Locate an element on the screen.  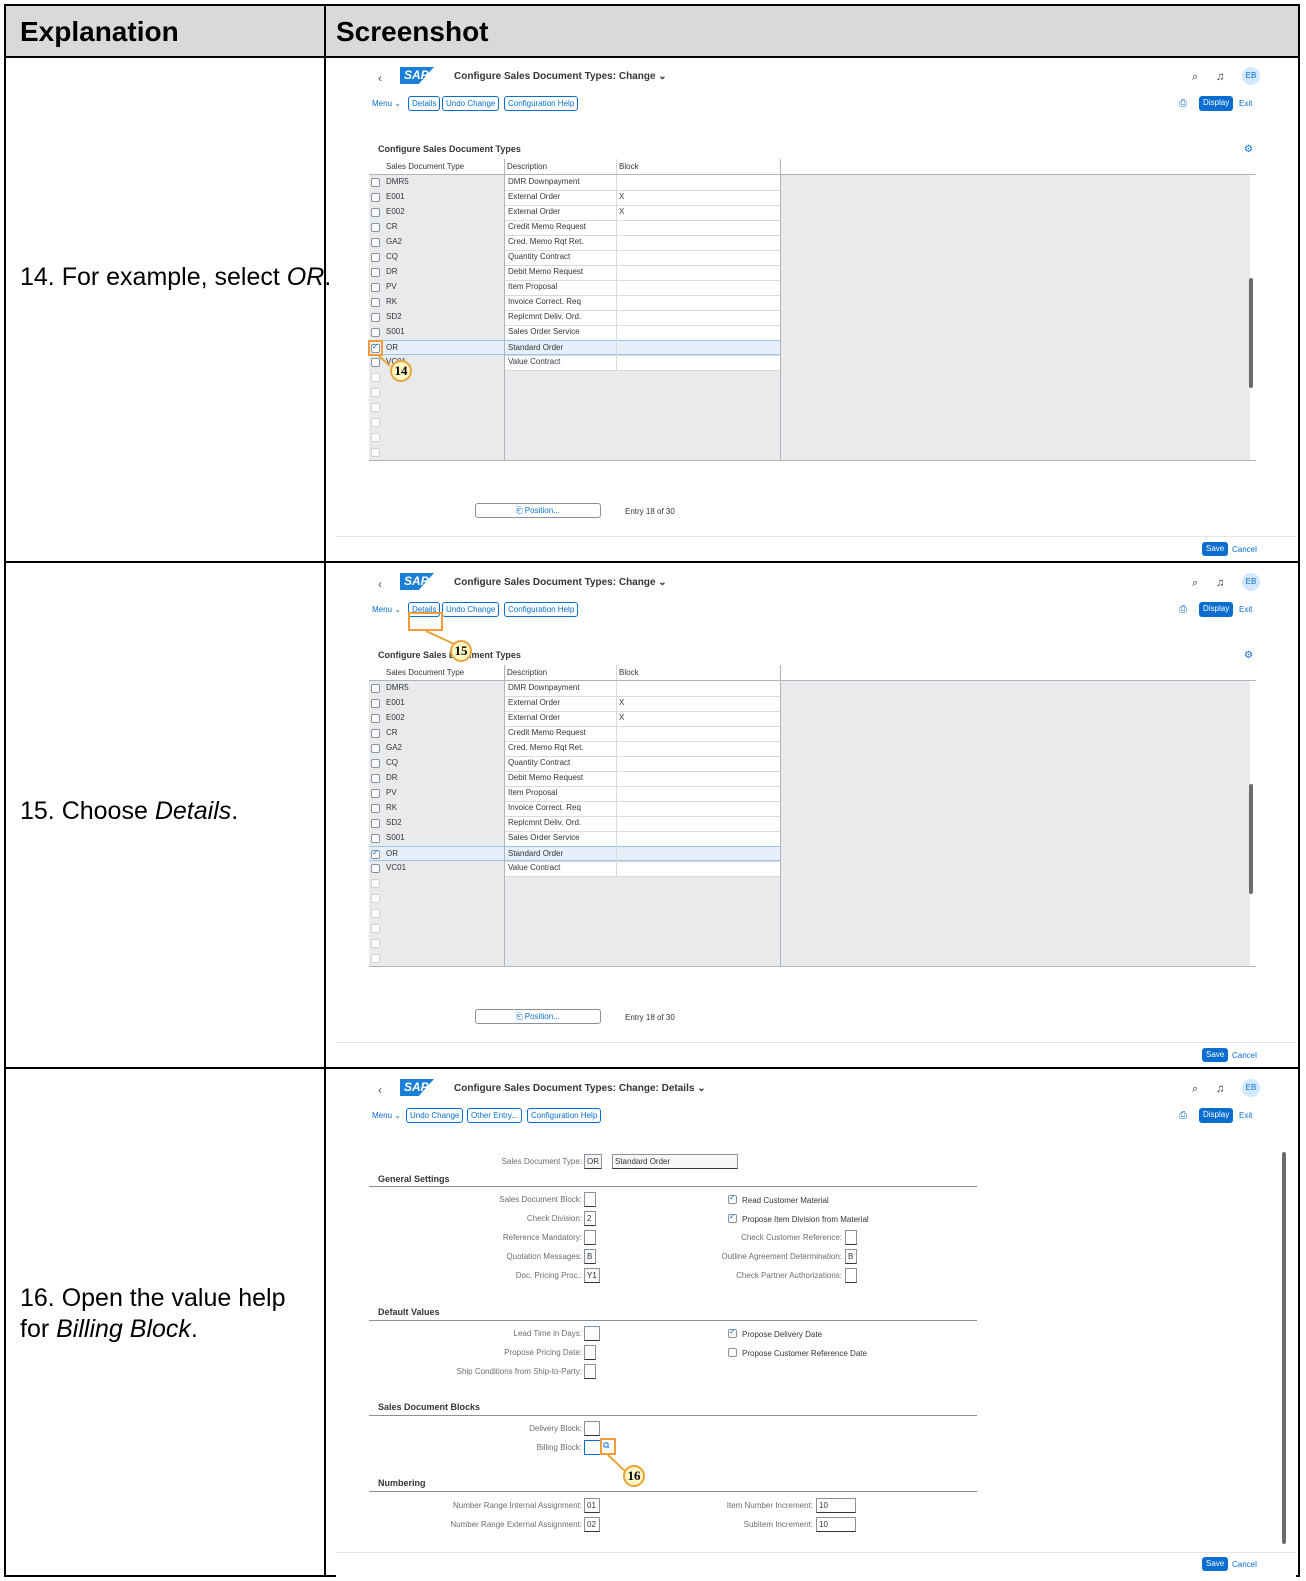
propose-item-division-checkbox: Propose Item Division from Material is located at coordinates (798, 1218).